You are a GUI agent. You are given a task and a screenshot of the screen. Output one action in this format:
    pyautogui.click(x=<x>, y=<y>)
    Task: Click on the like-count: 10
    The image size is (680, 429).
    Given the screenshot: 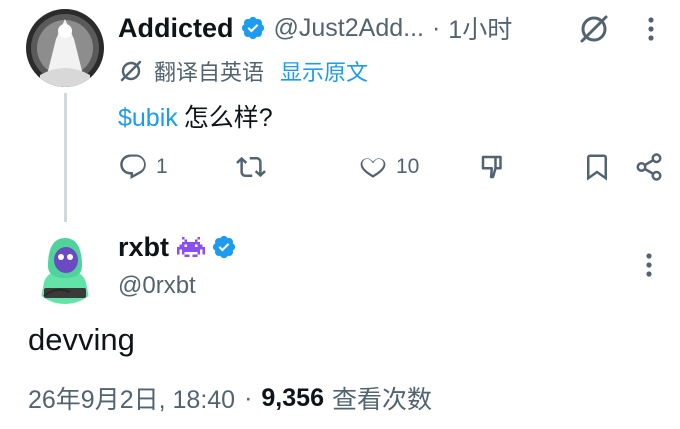 What is the action you would take?
    pyautogui.click(x=408, y=166)
    